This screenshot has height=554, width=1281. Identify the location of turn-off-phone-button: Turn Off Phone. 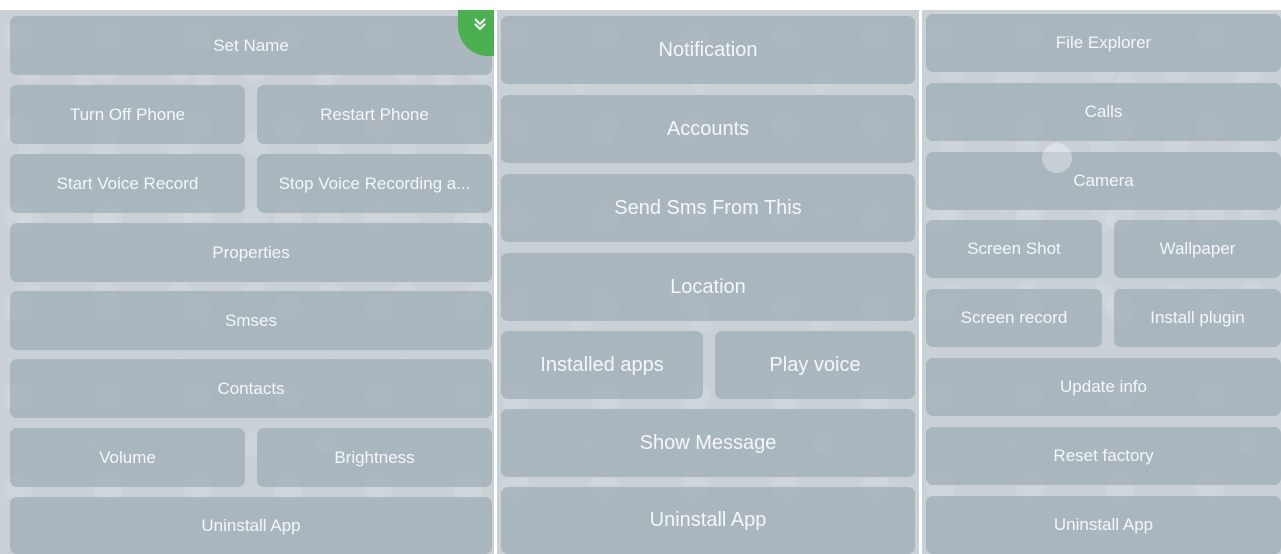
(127, 114).